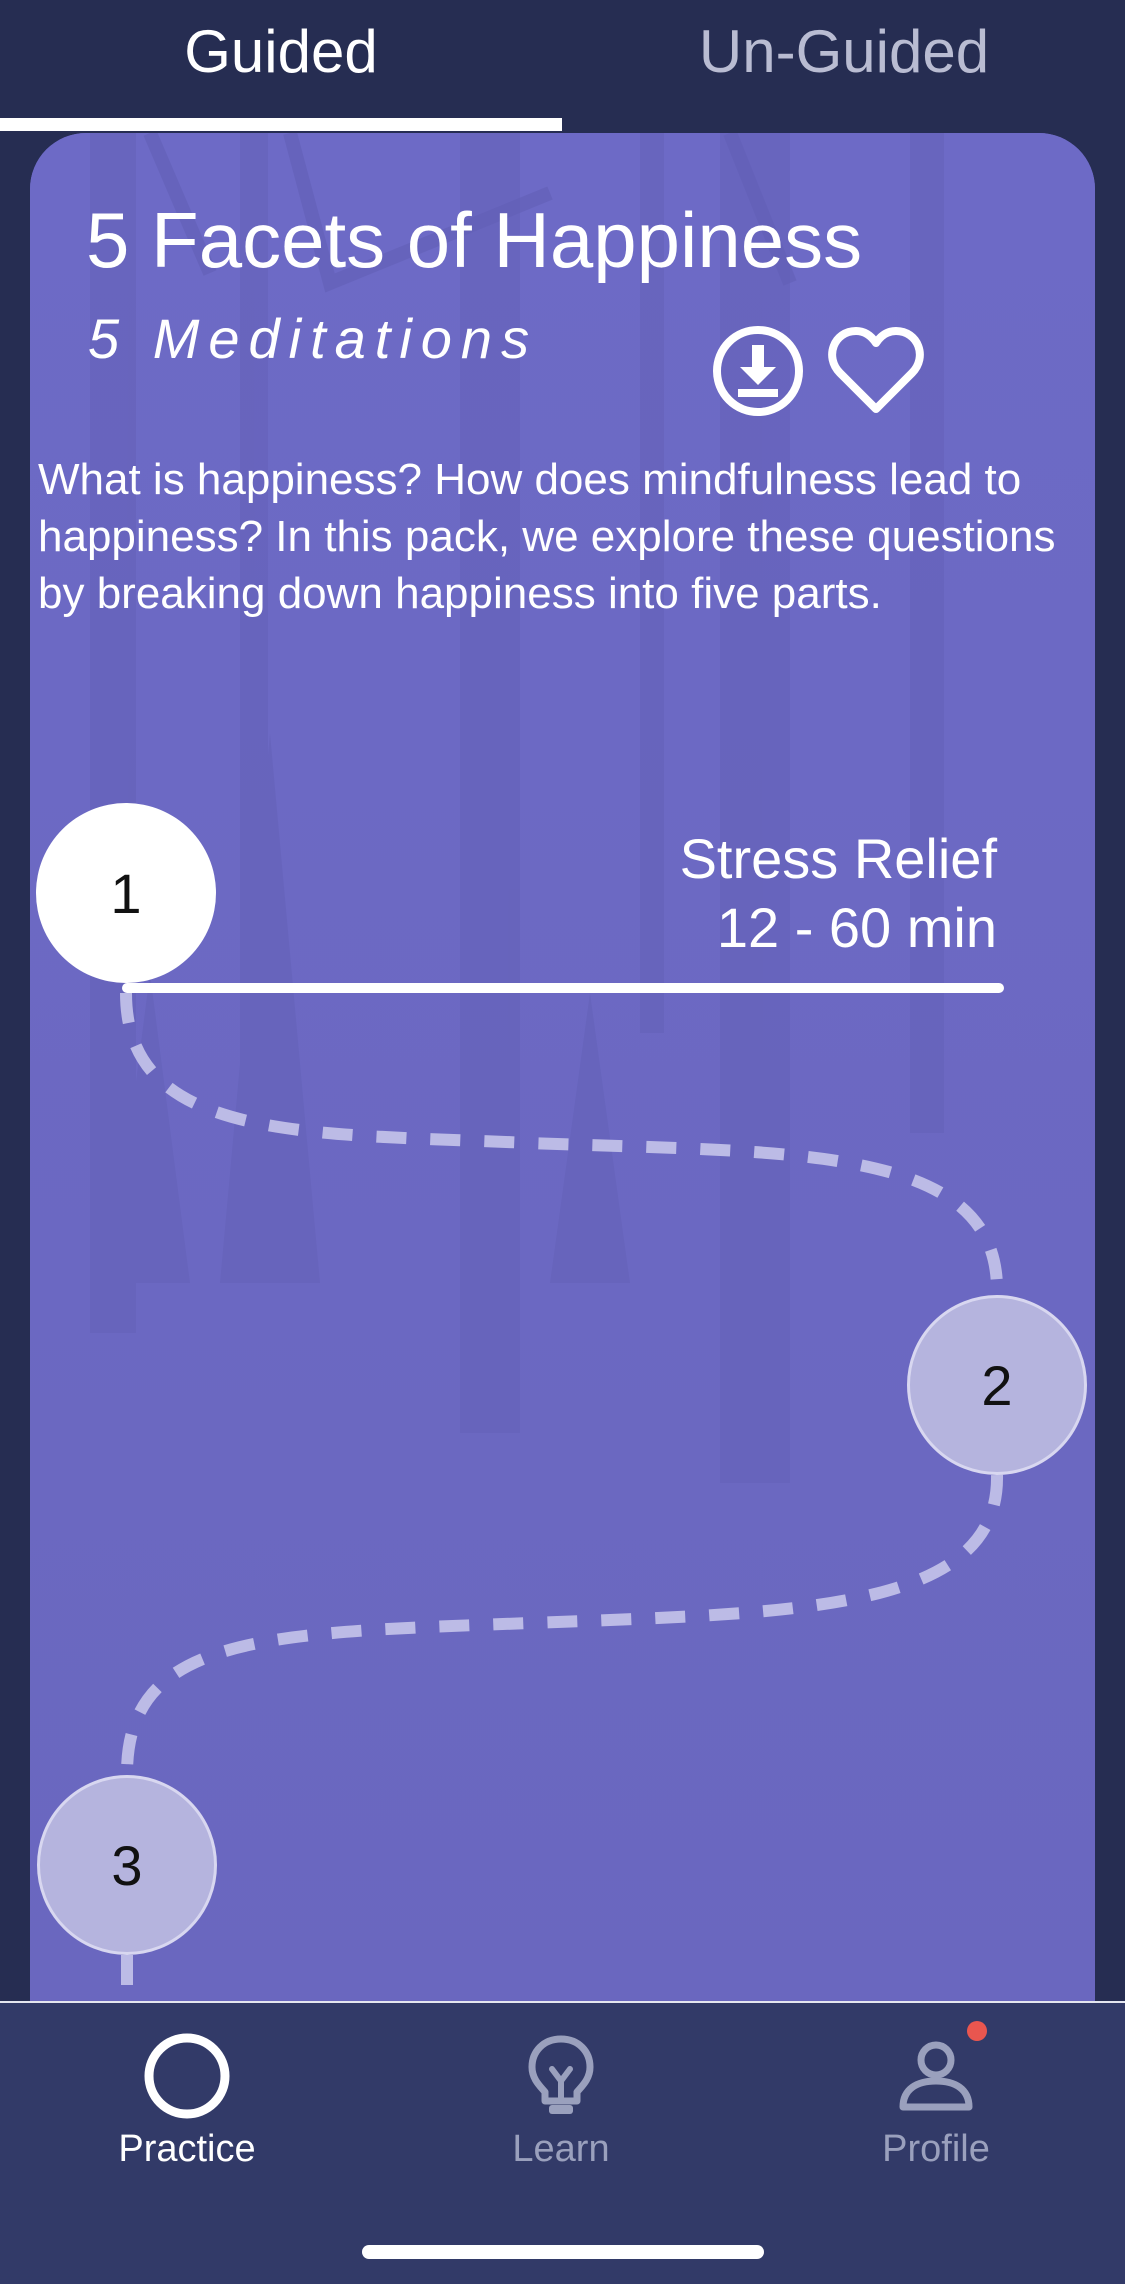 This screenshot has height=2284, width=1125. I want to click on lightbulb-icon, so click(561, 2074).